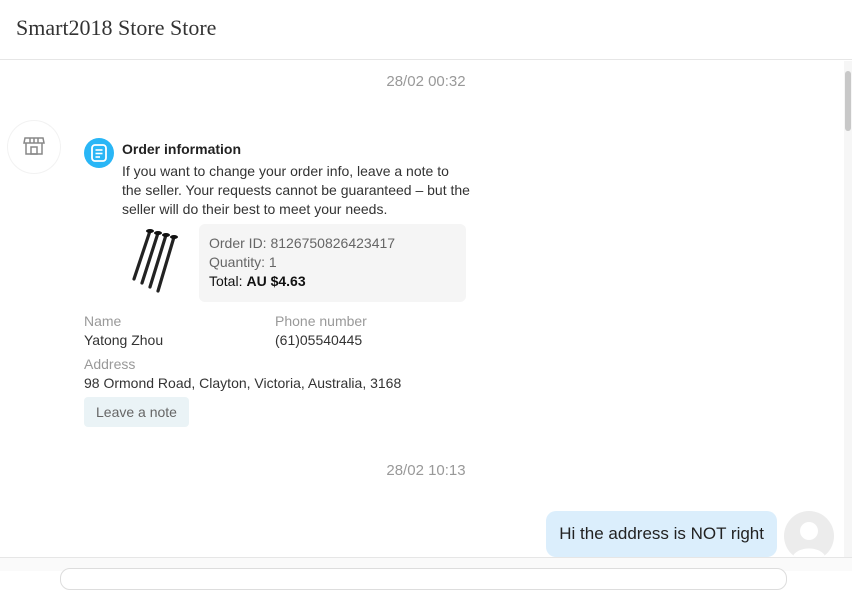 This screenshot has height=590, width=852. What do you see at coordinates (103, 321) in the screenshot?
I see `name-label: Name` at bounding box center [103, 321].